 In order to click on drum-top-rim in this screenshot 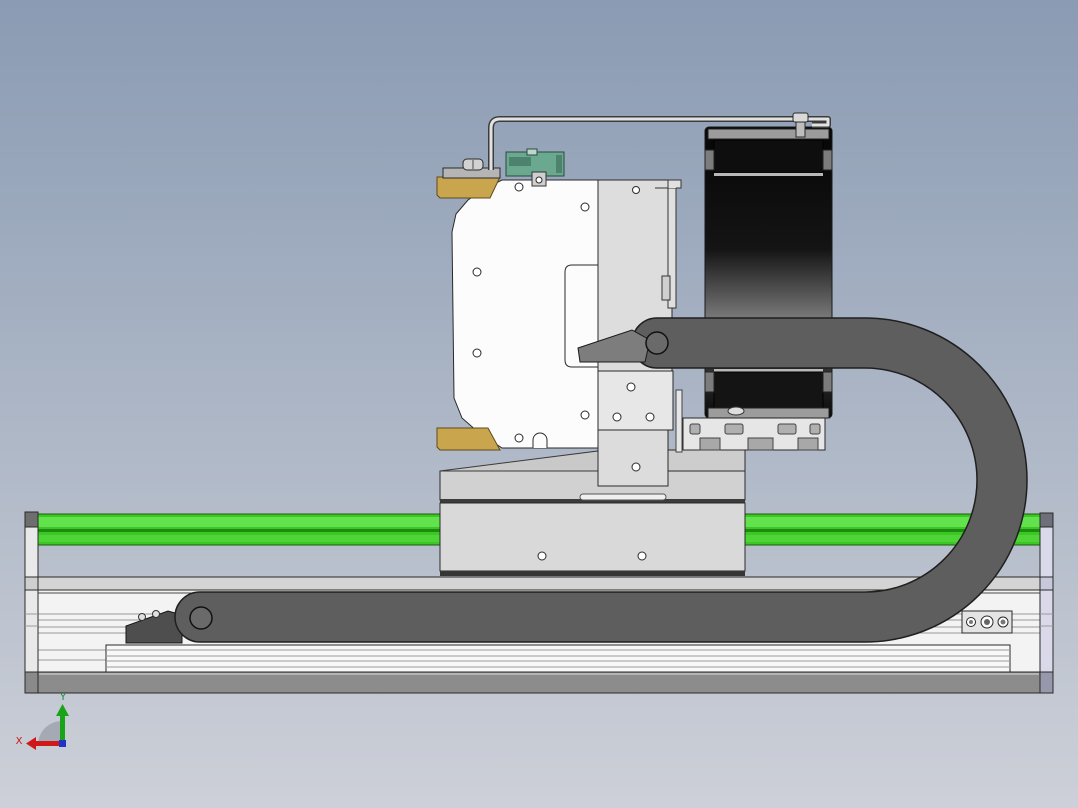, I will do `click(768, 134)`.